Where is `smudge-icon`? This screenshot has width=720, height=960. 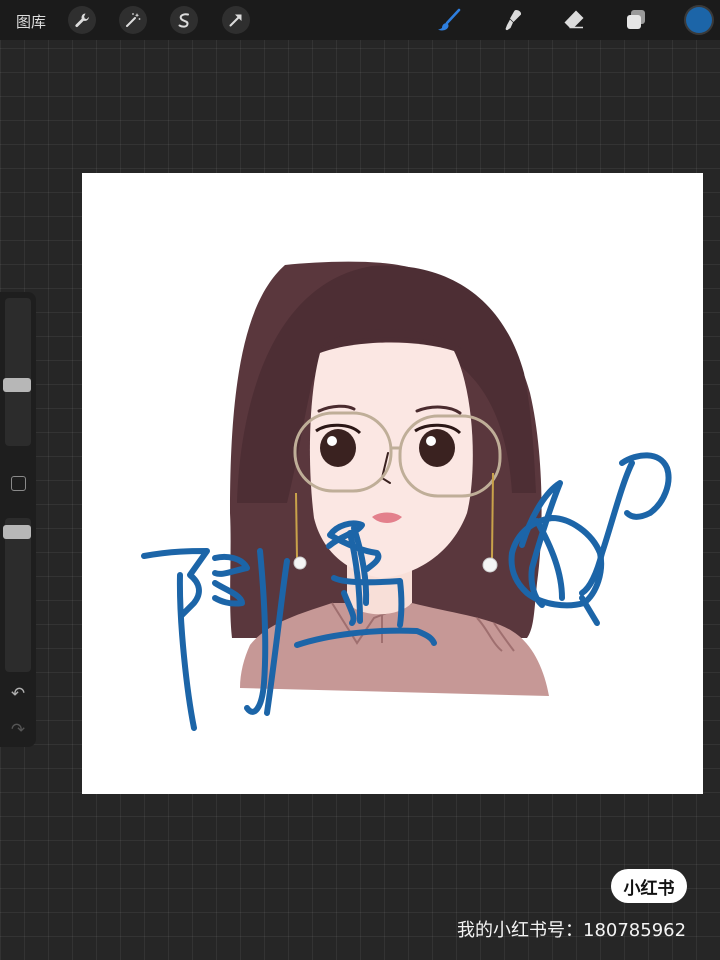 smudge-icon is located at coordinates (512, 20).